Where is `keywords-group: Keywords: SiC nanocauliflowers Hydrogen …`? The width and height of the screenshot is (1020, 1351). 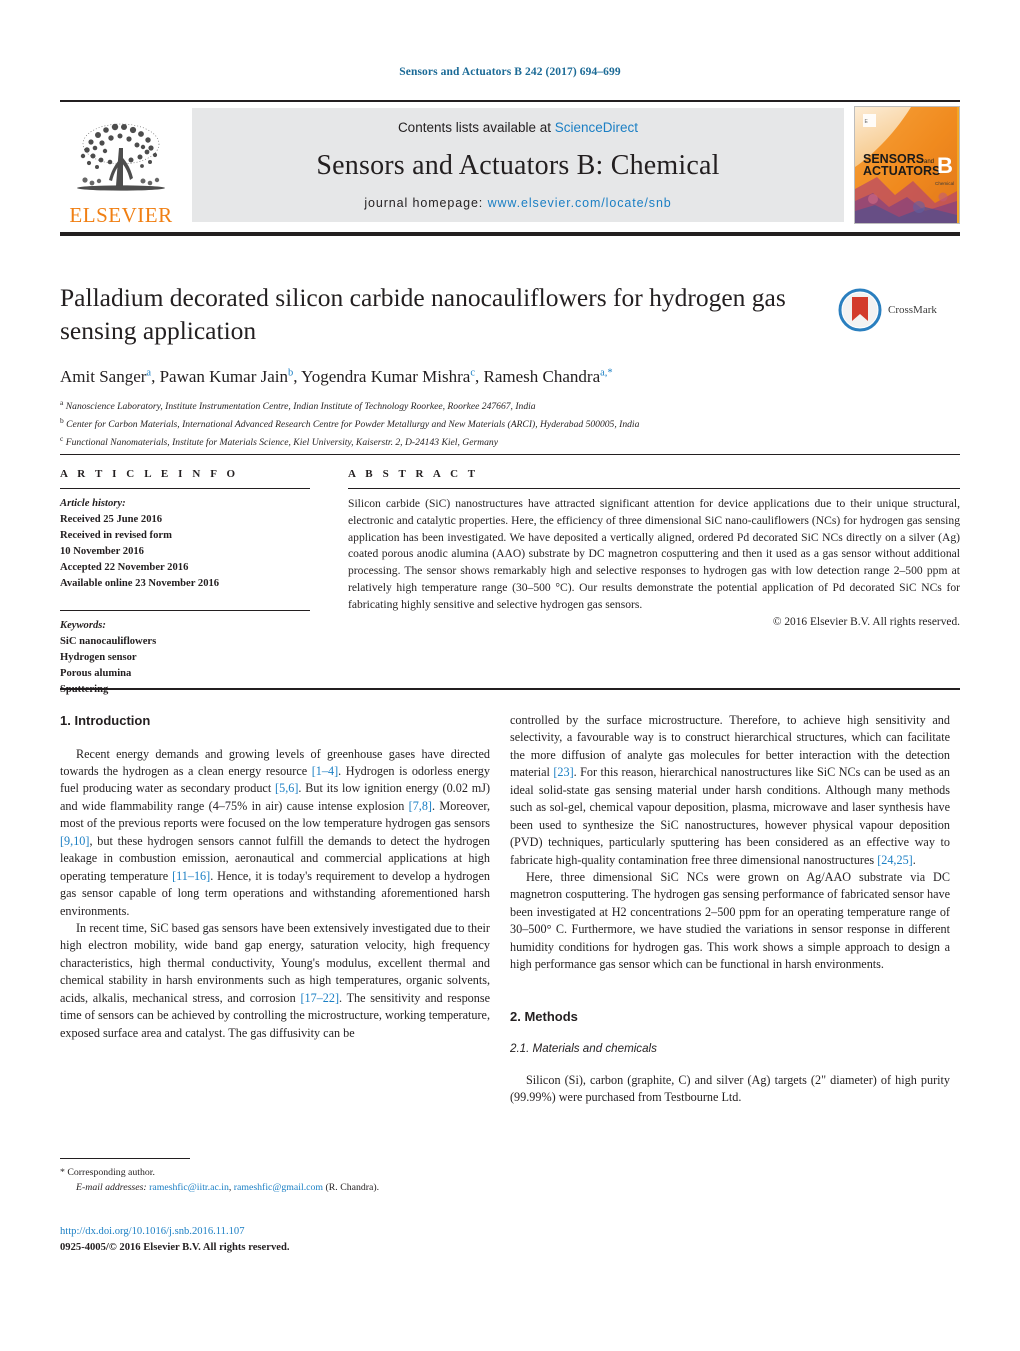
keywords-group: Keywords: SiC nanocauliflowers Hydrogen … is located at coordinates (185, 658).